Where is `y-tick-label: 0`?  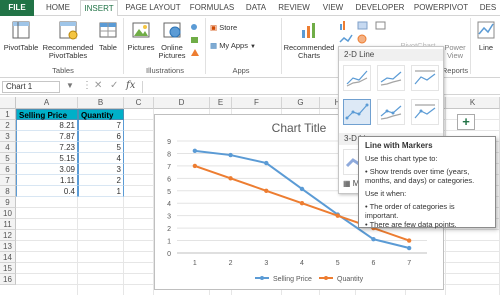 y-tick-label: 0 is located at coordinates (169, 254).